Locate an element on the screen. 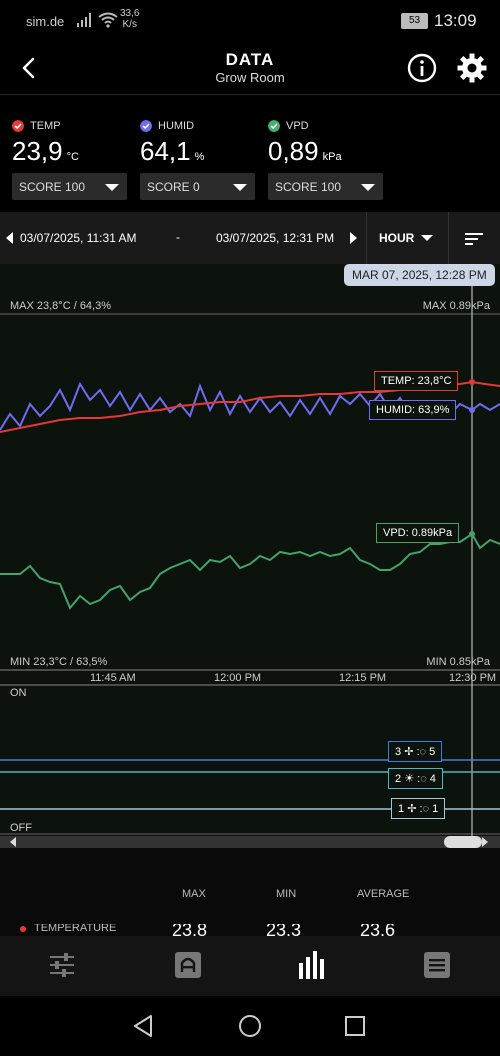 Image resolution: width=500 pixels, height=1056 pixels. carrier-name: sim.de is located at coordinates (45, 21).